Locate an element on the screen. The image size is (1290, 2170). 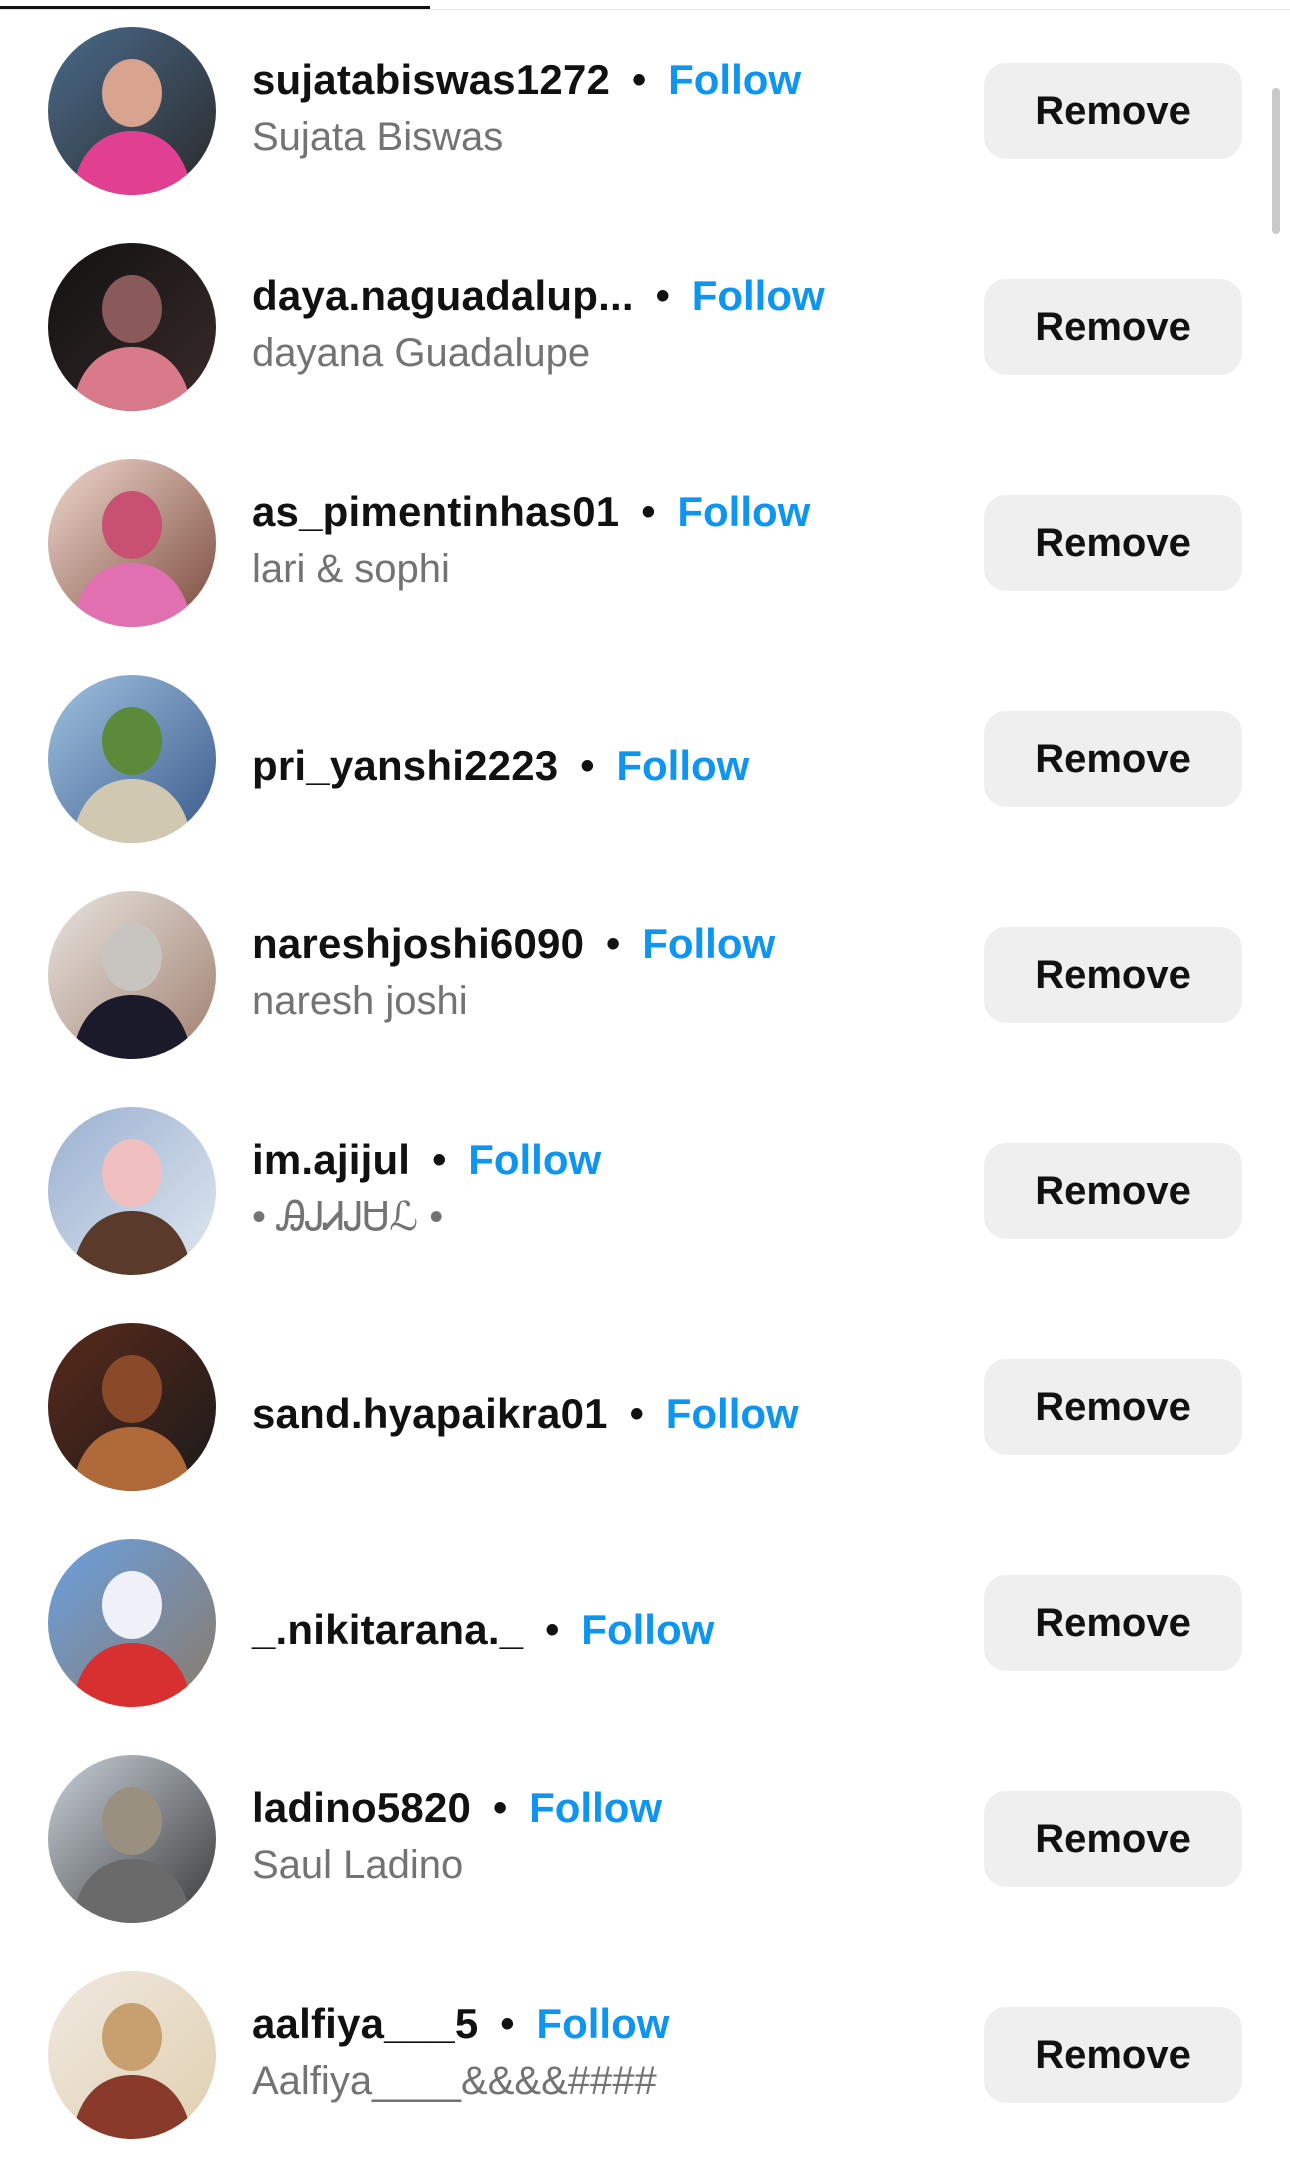
username-line: nareshjoshi6090 • Follow is located at coordinates (612, 944).